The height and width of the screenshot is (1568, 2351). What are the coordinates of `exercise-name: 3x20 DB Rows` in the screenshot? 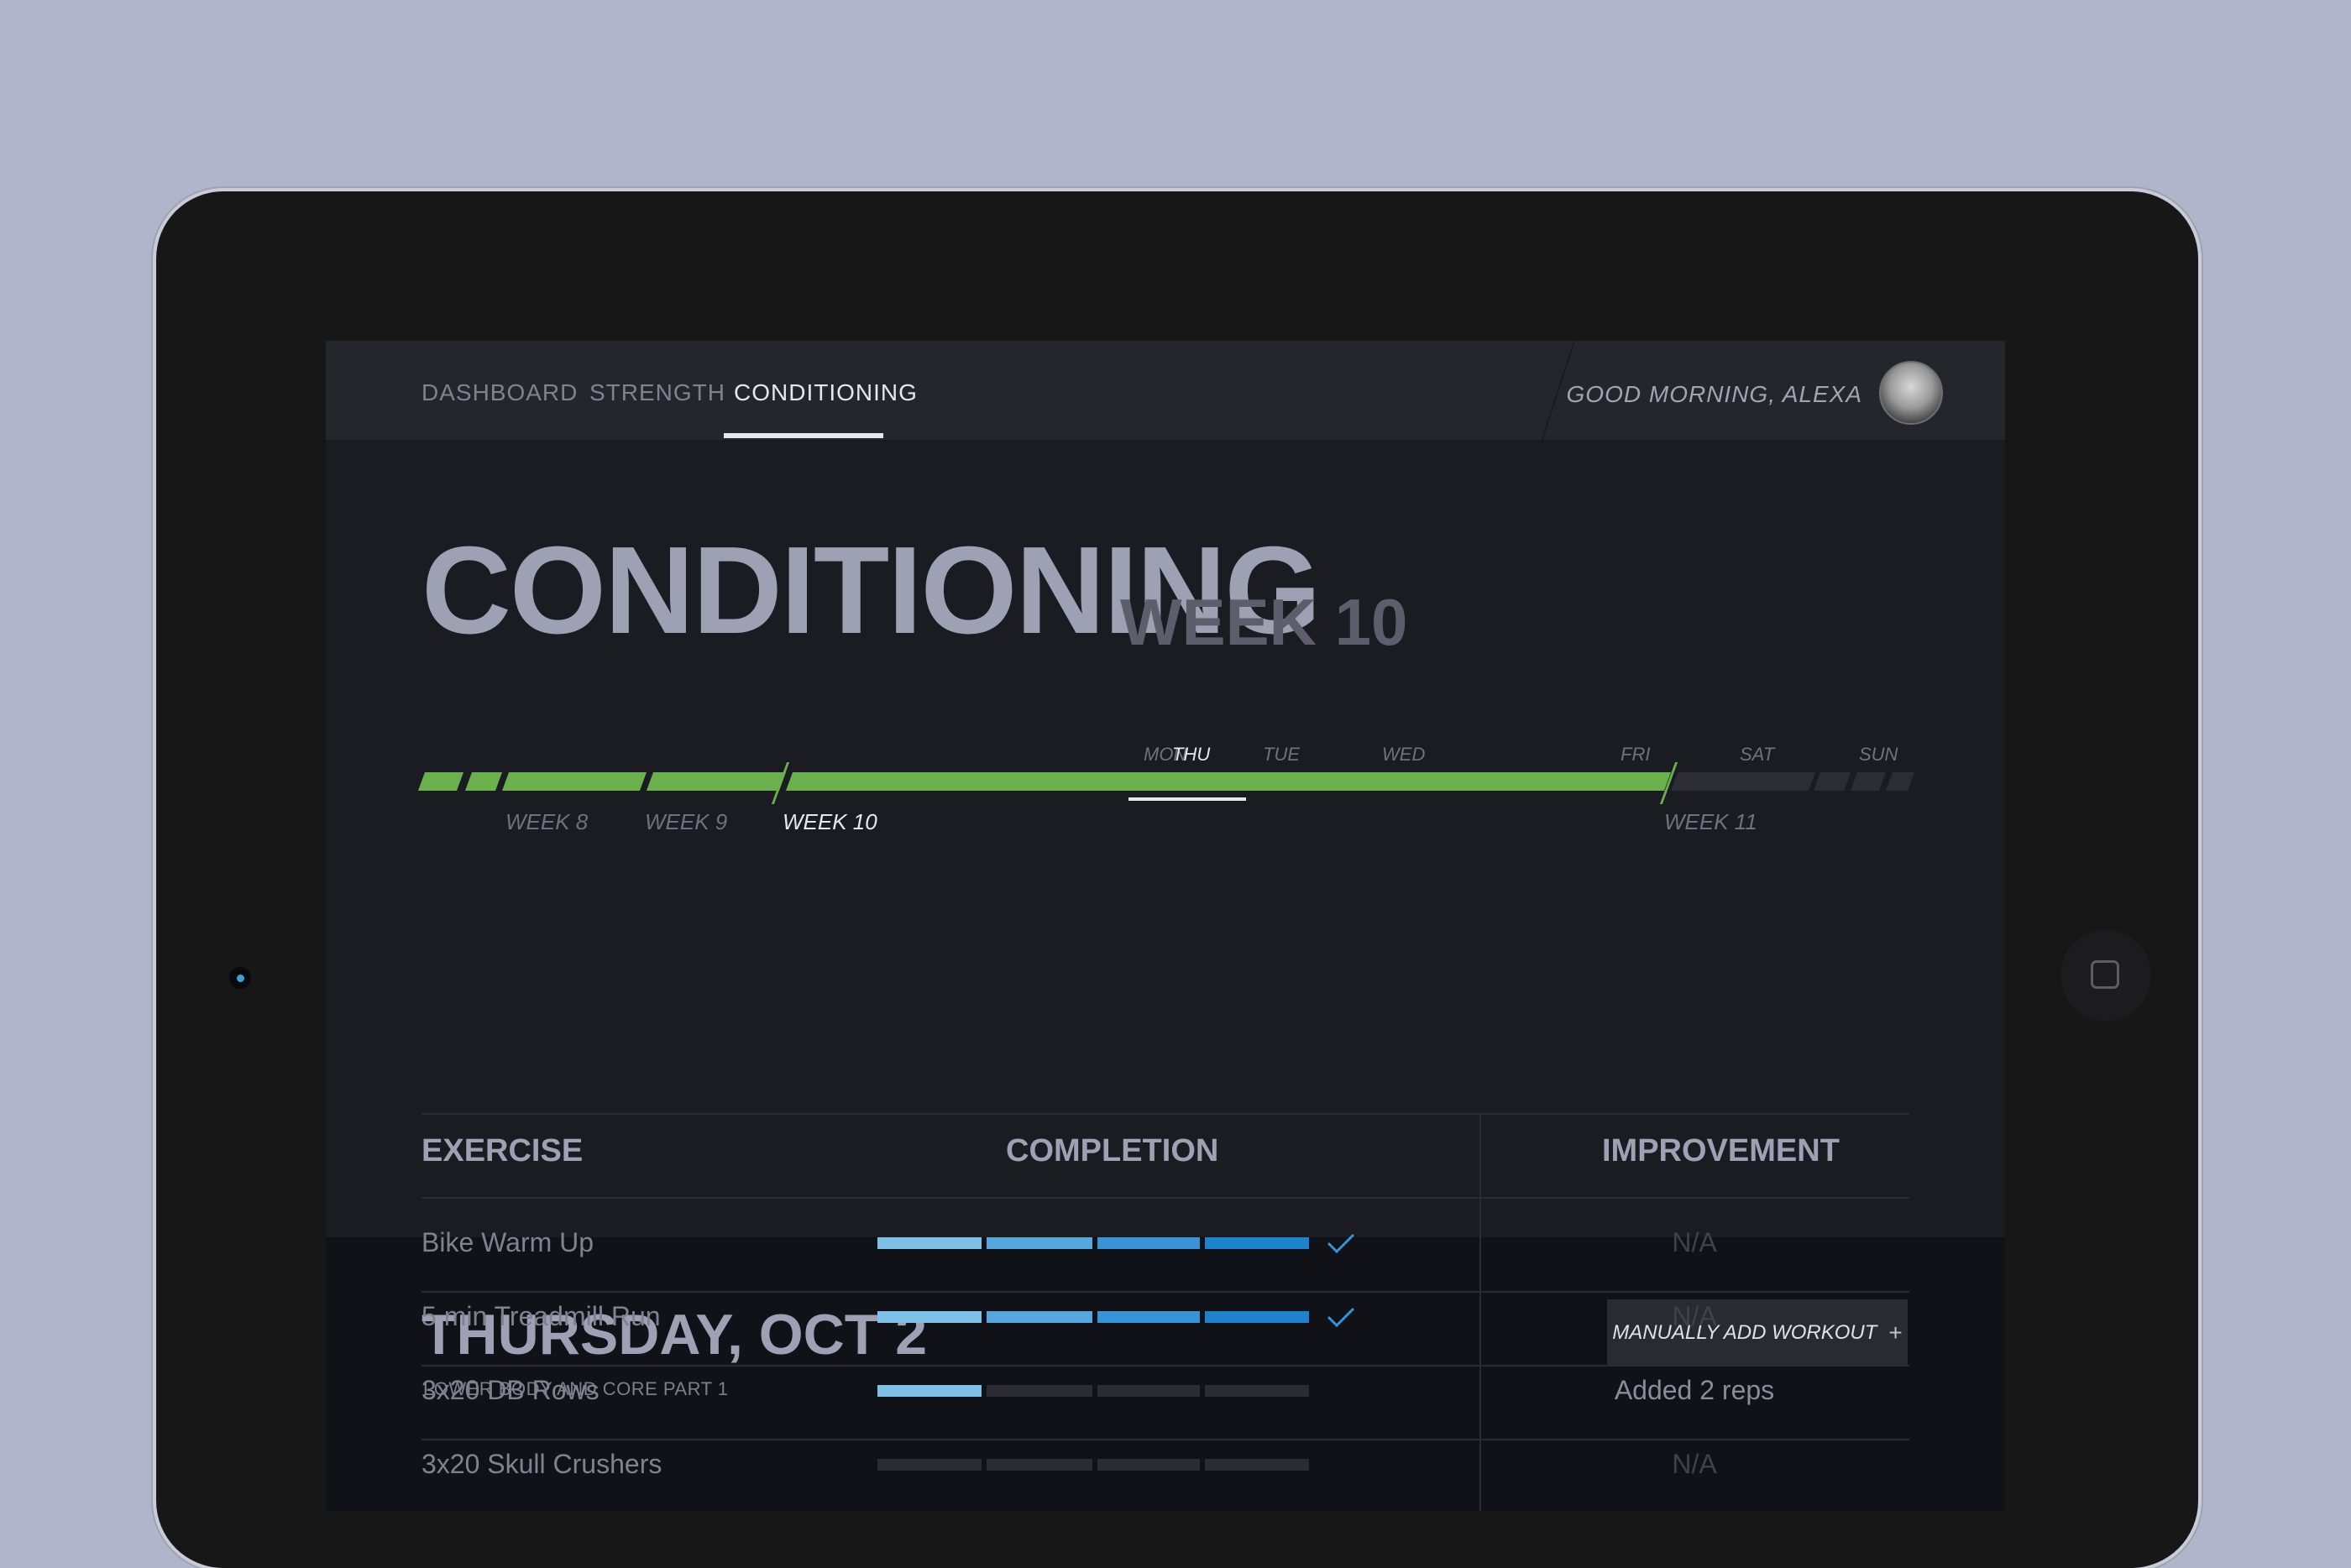 It's located at (511, 1390).